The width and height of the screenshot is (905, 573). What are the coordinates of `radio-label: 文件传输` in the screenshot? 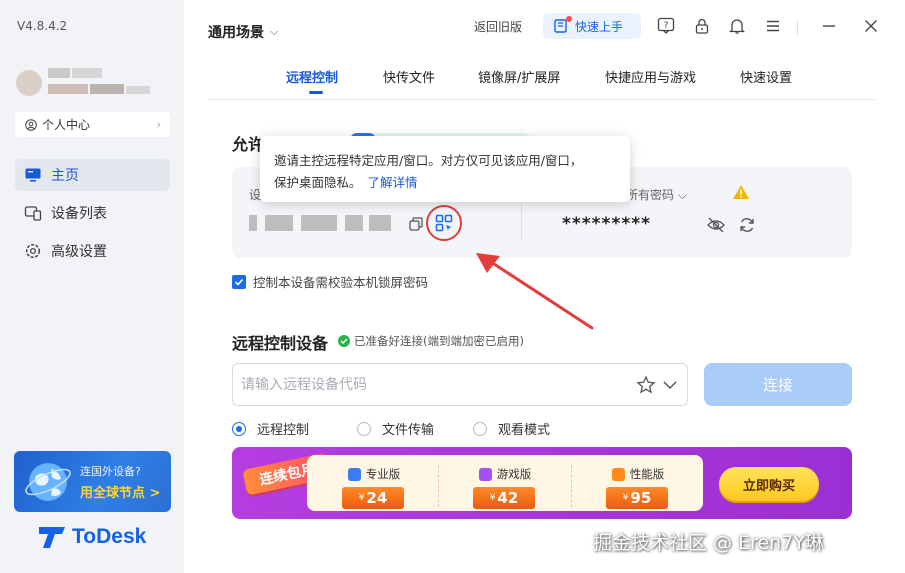 It's located at (408, 430).